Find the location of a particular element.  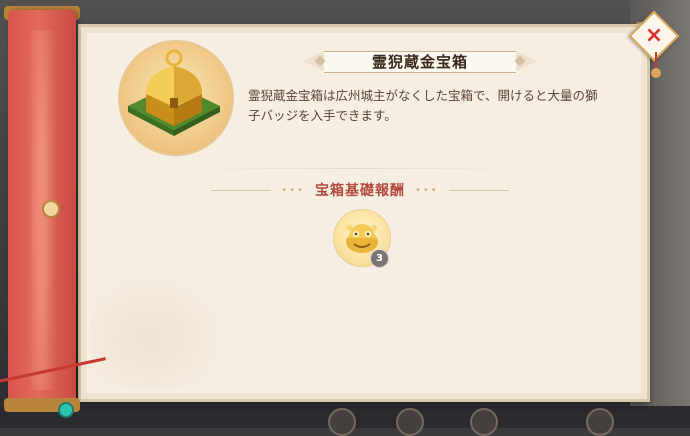

close-icon: × is located at coordinates (654, 35).